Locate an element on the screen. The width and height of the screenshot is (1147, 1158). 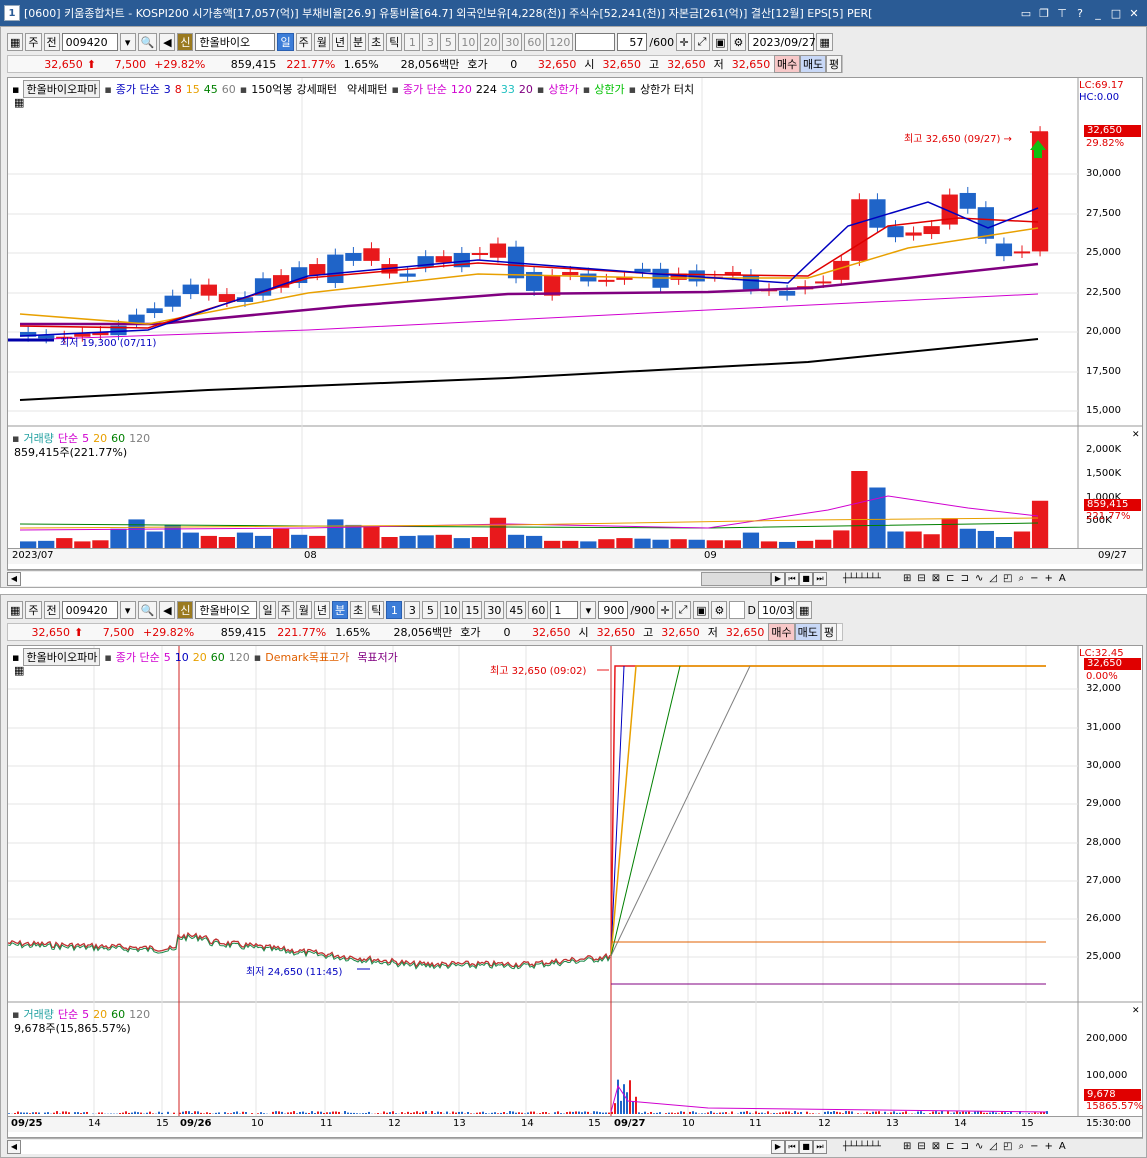
bottom-scrollbar: ◀ ▶ ⏮ ■ ⏭ ┼┴┴┴┴┴┴ ⊞ ⊟ ⊠ ⊏ ⊐ ∿ ◿ ◰ ⌕ − + A is located at coordinates (575, 1146).